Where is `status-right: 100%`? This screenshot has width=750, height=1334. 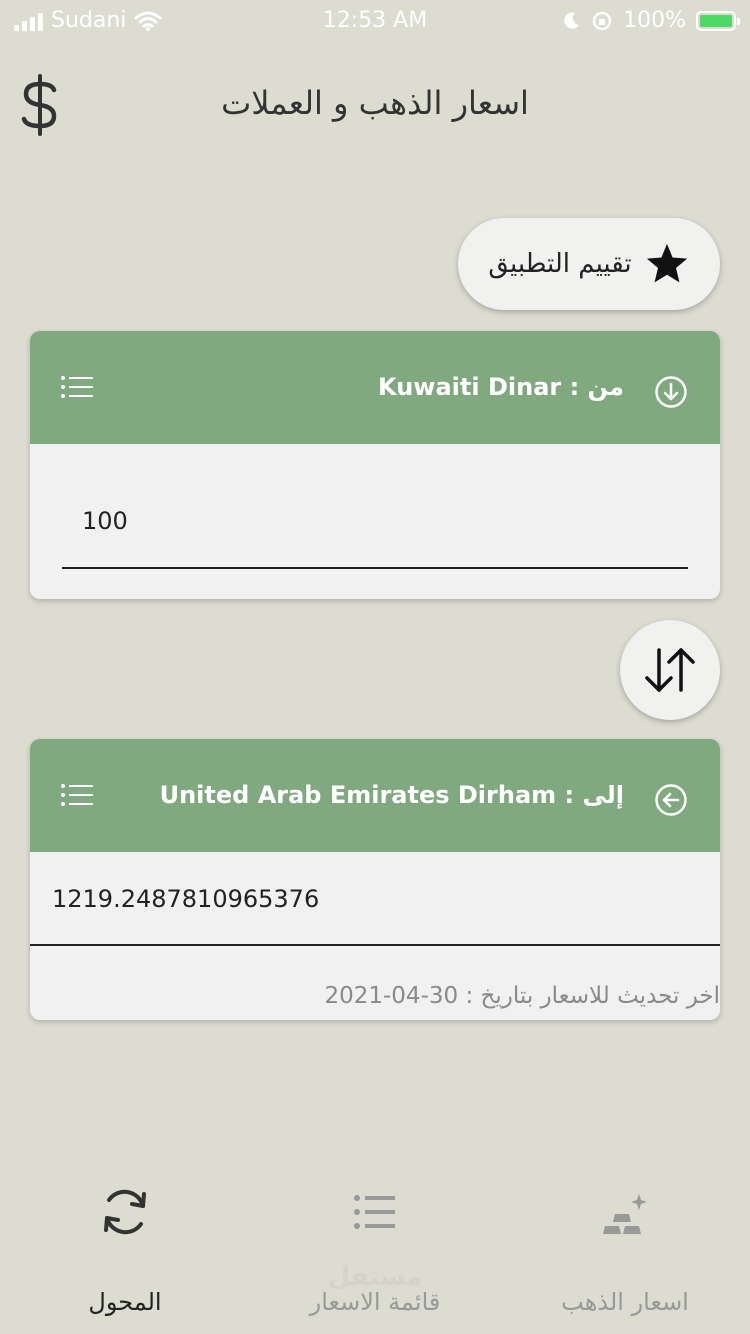
status-right: 100% is located at coordinates (650, 20).